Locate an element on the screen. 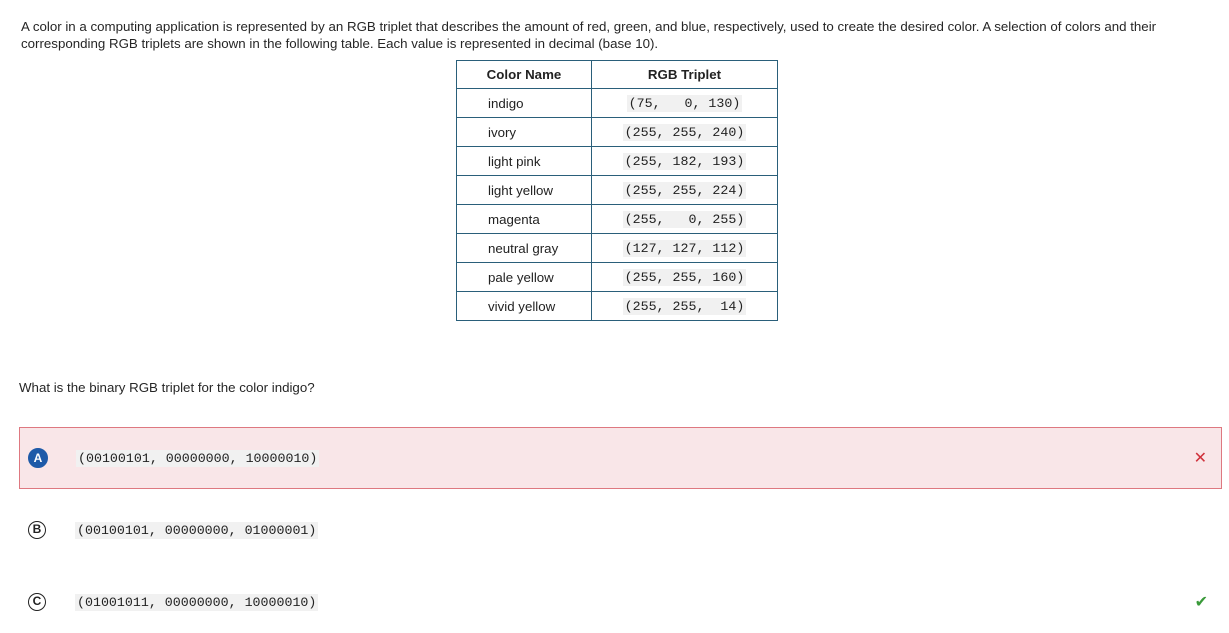  table-row: pale yellow (255, 255, 160) is located at coordinates (617, 277).